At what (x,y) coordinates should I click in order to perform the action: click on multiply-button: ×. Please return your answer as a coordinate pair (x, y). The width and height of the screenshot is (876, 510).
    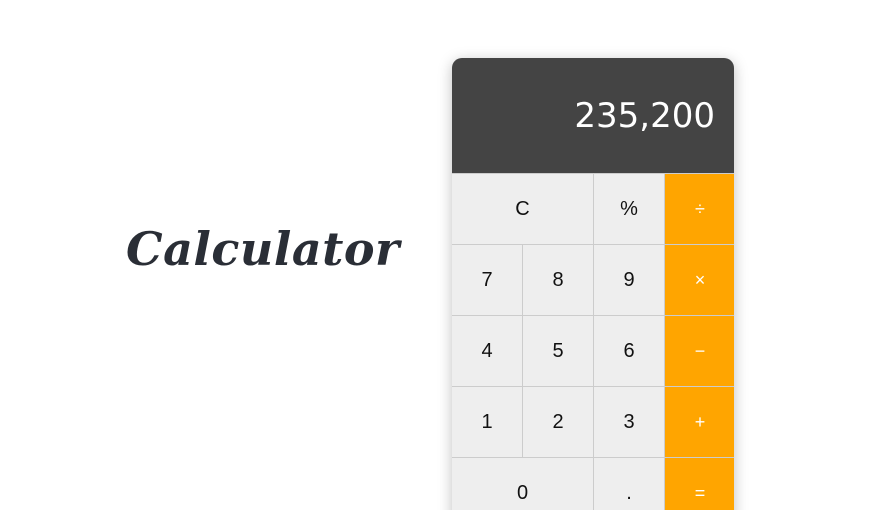
    Looking at the image, I should click on (699, 280).